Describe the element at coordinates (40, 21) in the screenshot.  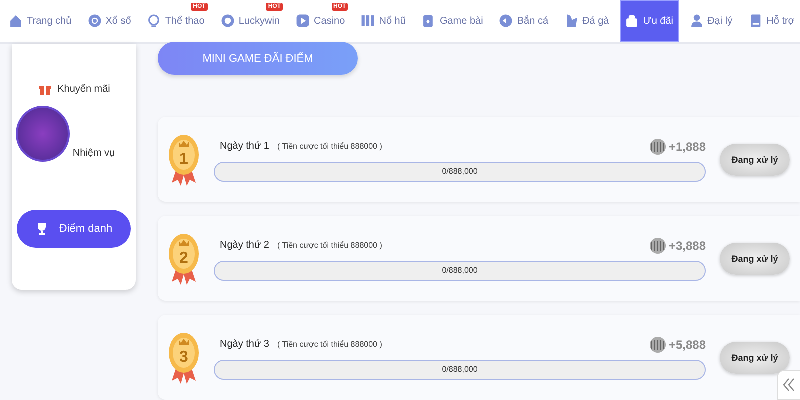
I see `nav-tab: Trang chủ` at that location.